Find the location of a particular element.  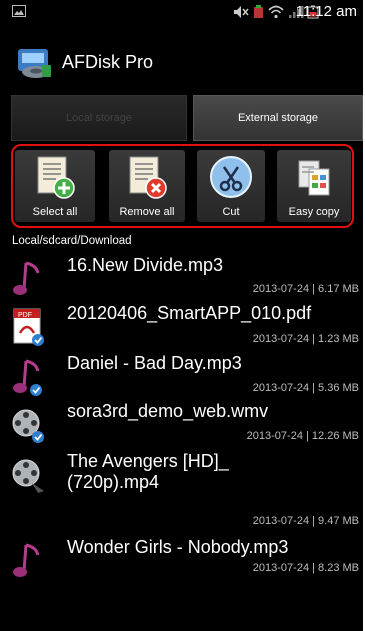

remove-all-label: Remove all is located at coordinates (147, 212).